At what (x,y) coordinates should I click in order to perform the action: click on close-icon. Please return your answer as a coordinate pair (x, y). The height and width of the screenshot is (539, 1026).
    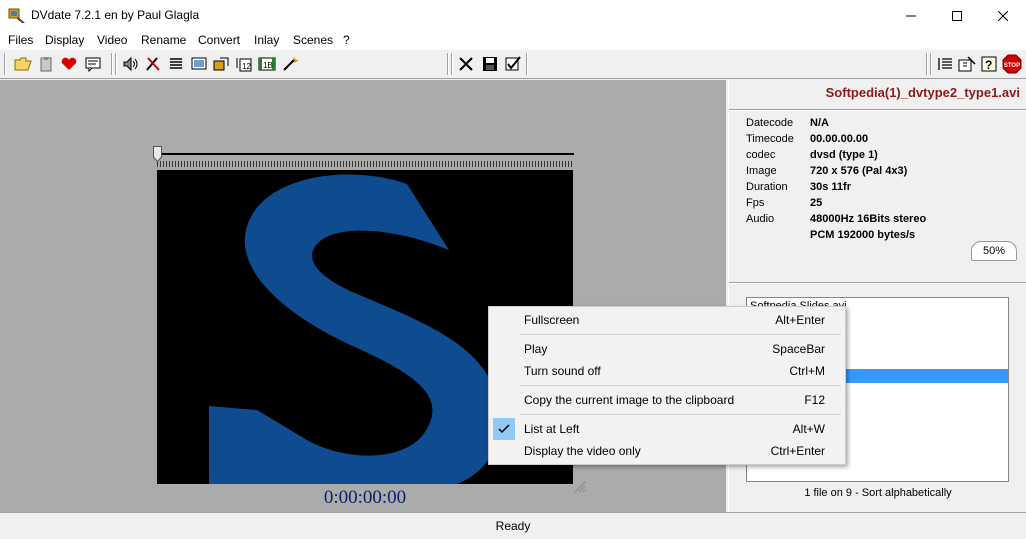
    Looking at the image, I should click on (1003, 15).